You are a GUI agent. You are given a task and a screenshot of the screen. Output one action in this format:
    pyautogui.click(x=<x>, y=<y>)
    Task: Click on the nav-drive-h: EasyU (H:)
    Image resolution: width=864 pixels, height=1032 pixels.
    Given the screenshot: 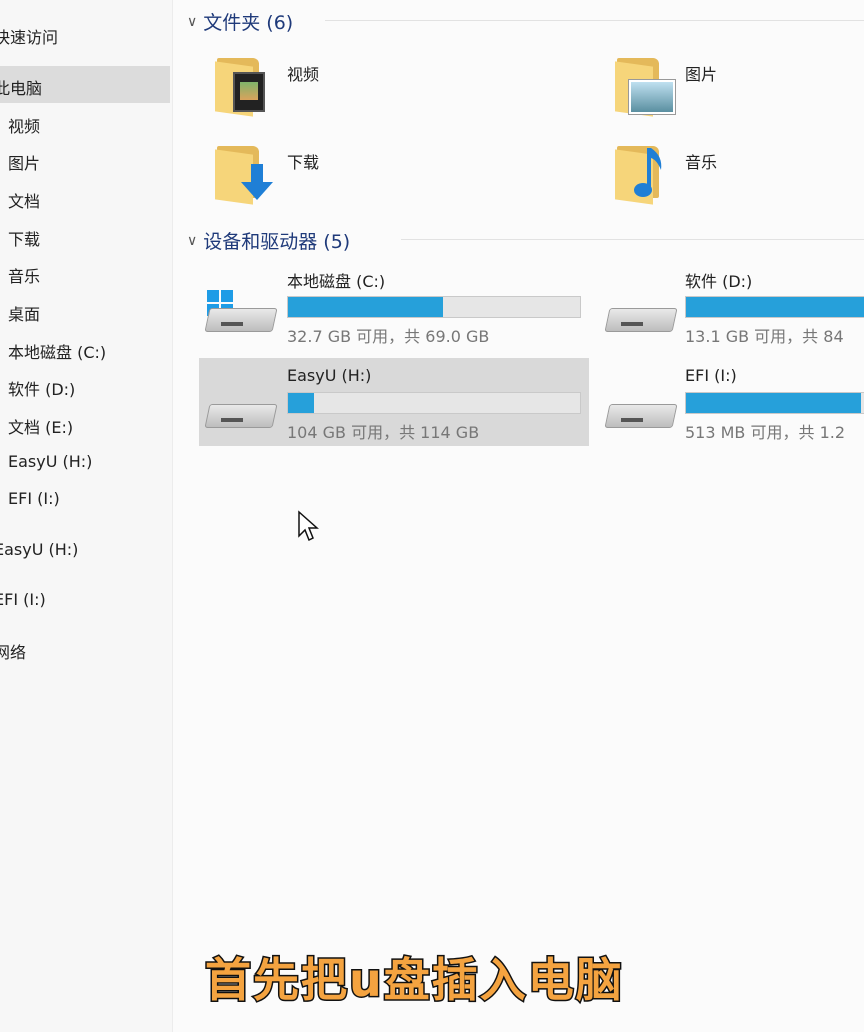 What is the action you would take?
    pyautogui.click(x=50, y=461)
    